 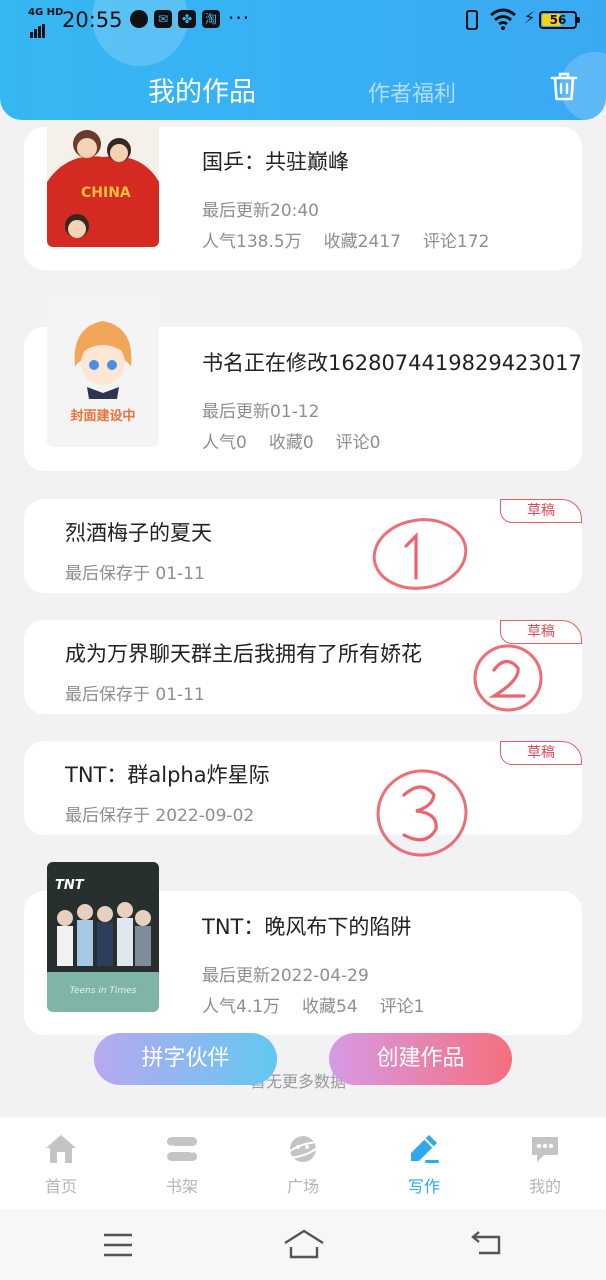 What do you see at coordinates (456, 242) in the screenshot?
I see `work-comments: 评论172` at bounding box center [456, 242].